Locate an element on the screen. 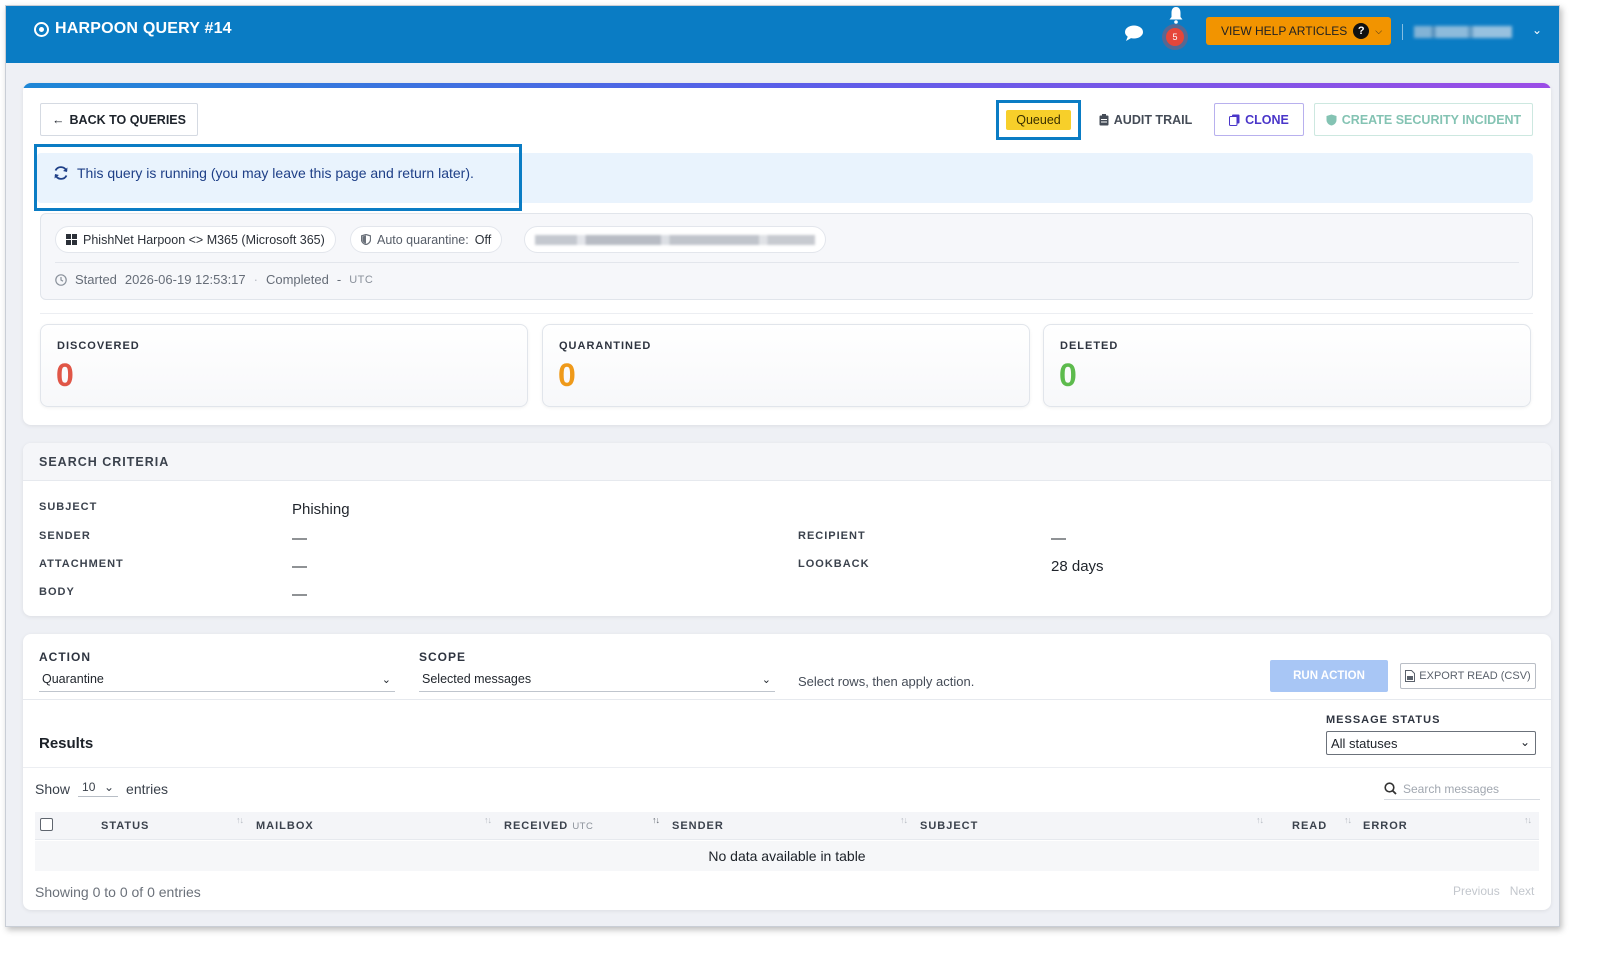 This screenshot has width=1612, height=959. export-read-csv-button: EXPORT READ (CSV) is located at coordinates (1468, 676).